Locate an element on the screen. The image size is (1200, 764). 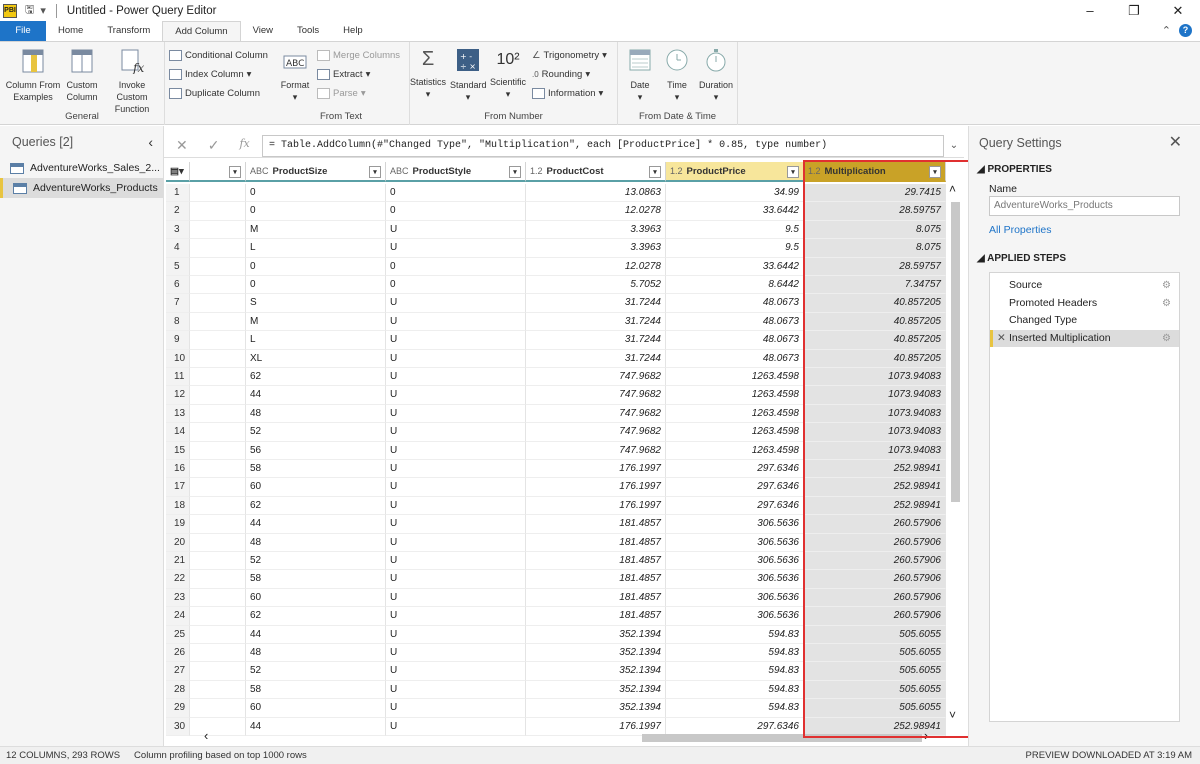
table-cell: 1263.4598 is located at coordinates (735, 395).